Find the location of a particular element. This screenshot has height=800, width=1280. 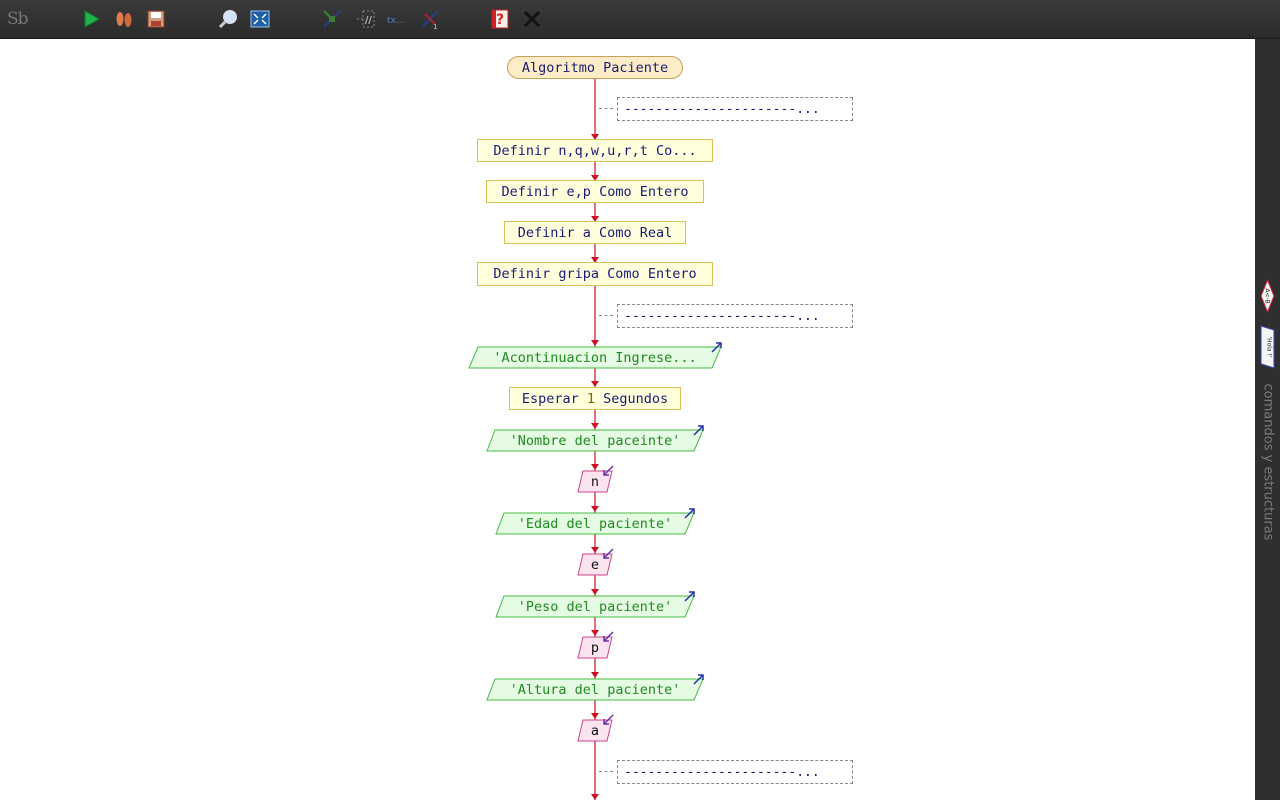

output-text: 'Nombre del paceinte' is located at coordinates (595, 440).